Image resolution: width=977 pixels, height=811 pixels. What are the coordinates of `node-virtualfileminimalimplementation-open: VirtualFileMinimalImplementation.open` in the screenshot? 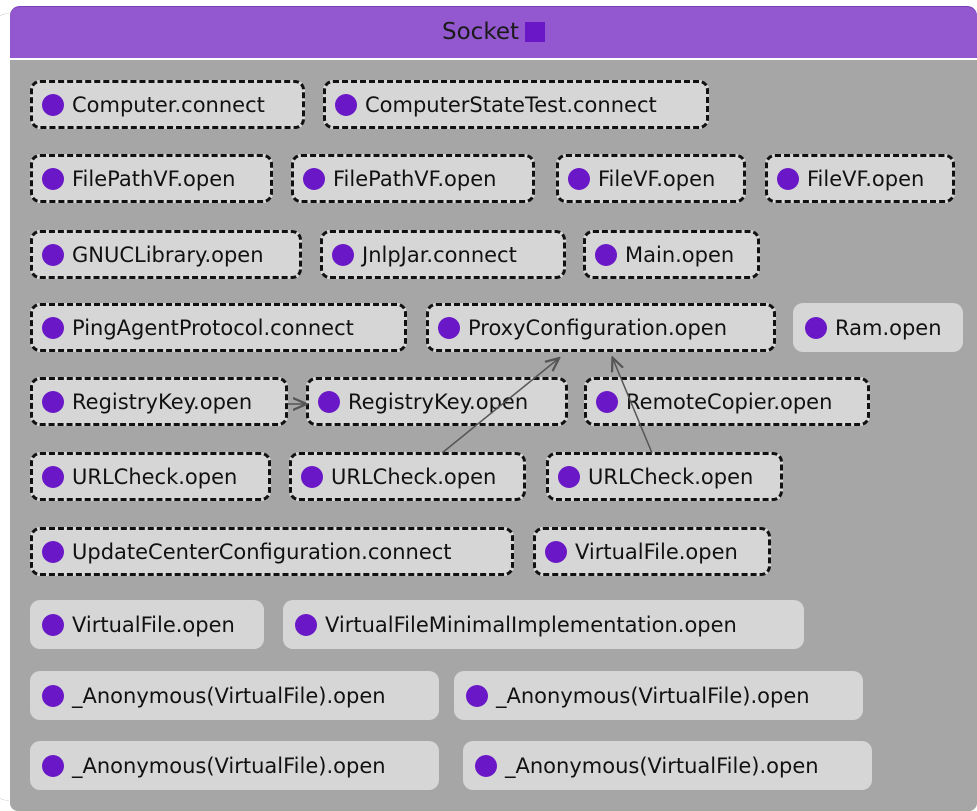 It's located at (543, 624).